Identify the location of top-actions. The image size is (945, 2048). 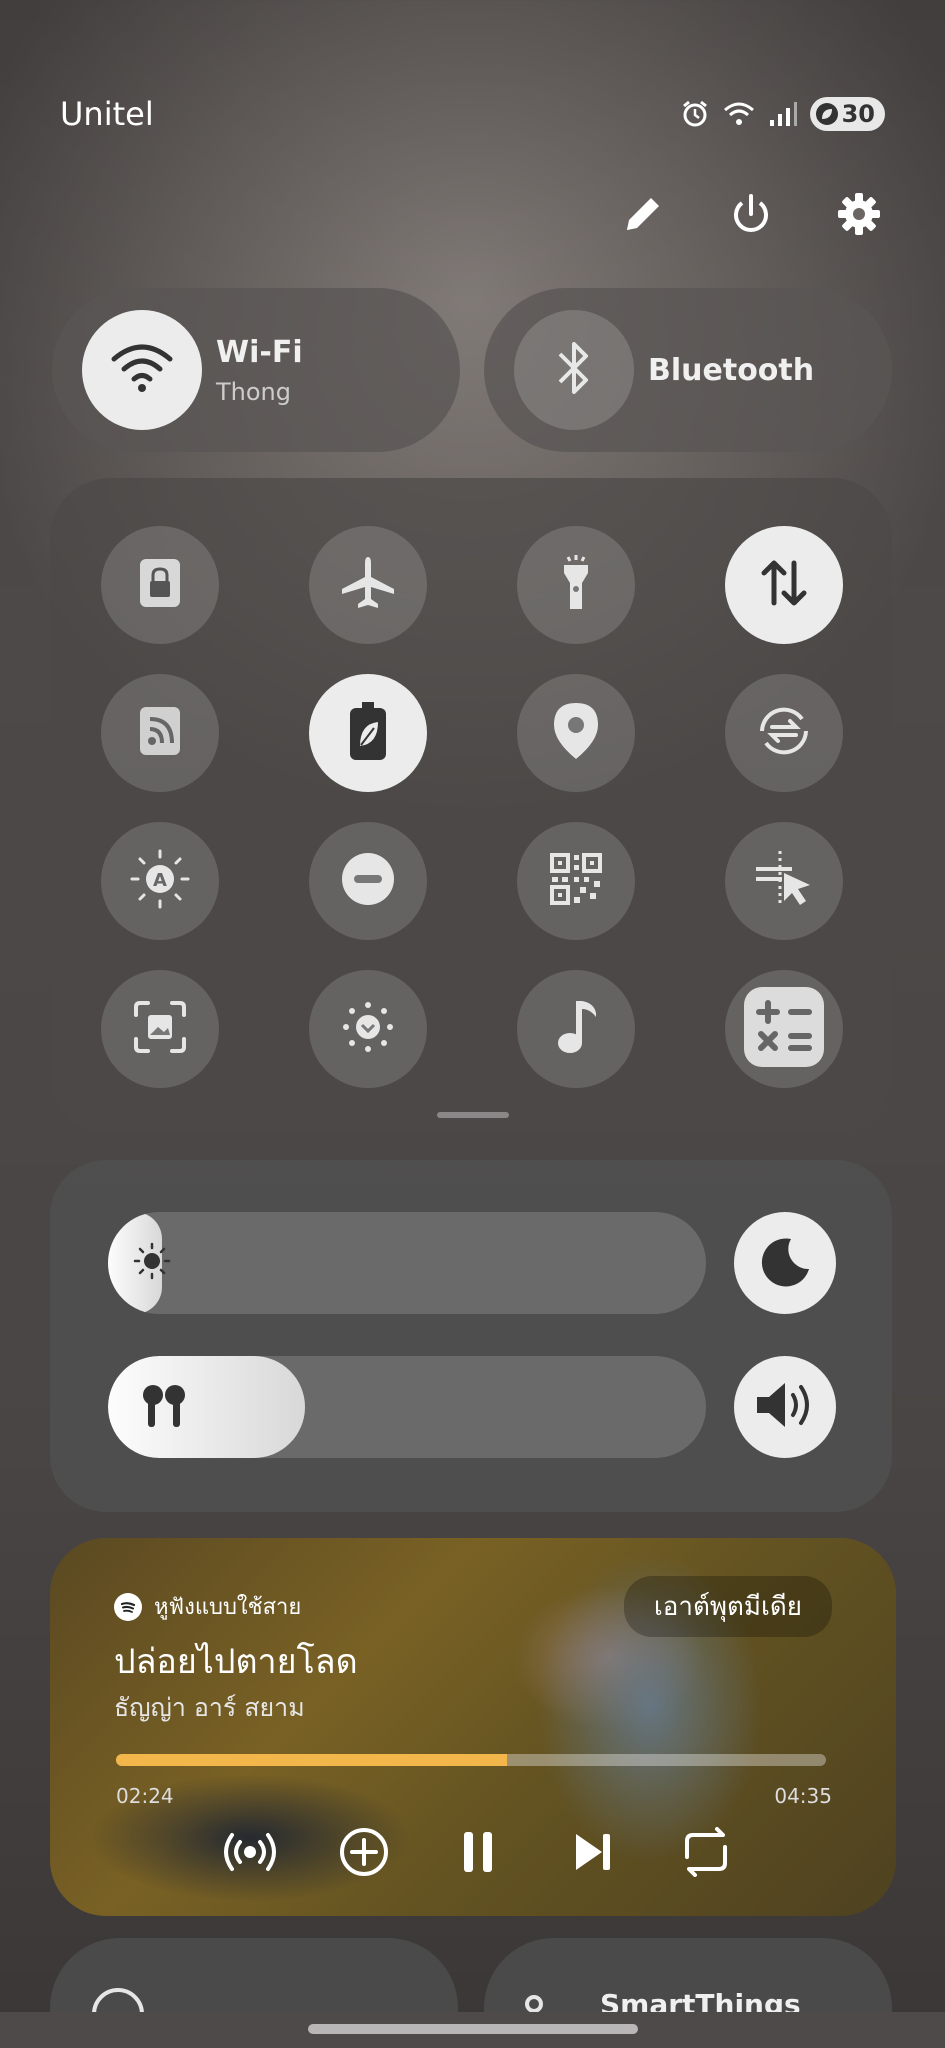
(751, 216).